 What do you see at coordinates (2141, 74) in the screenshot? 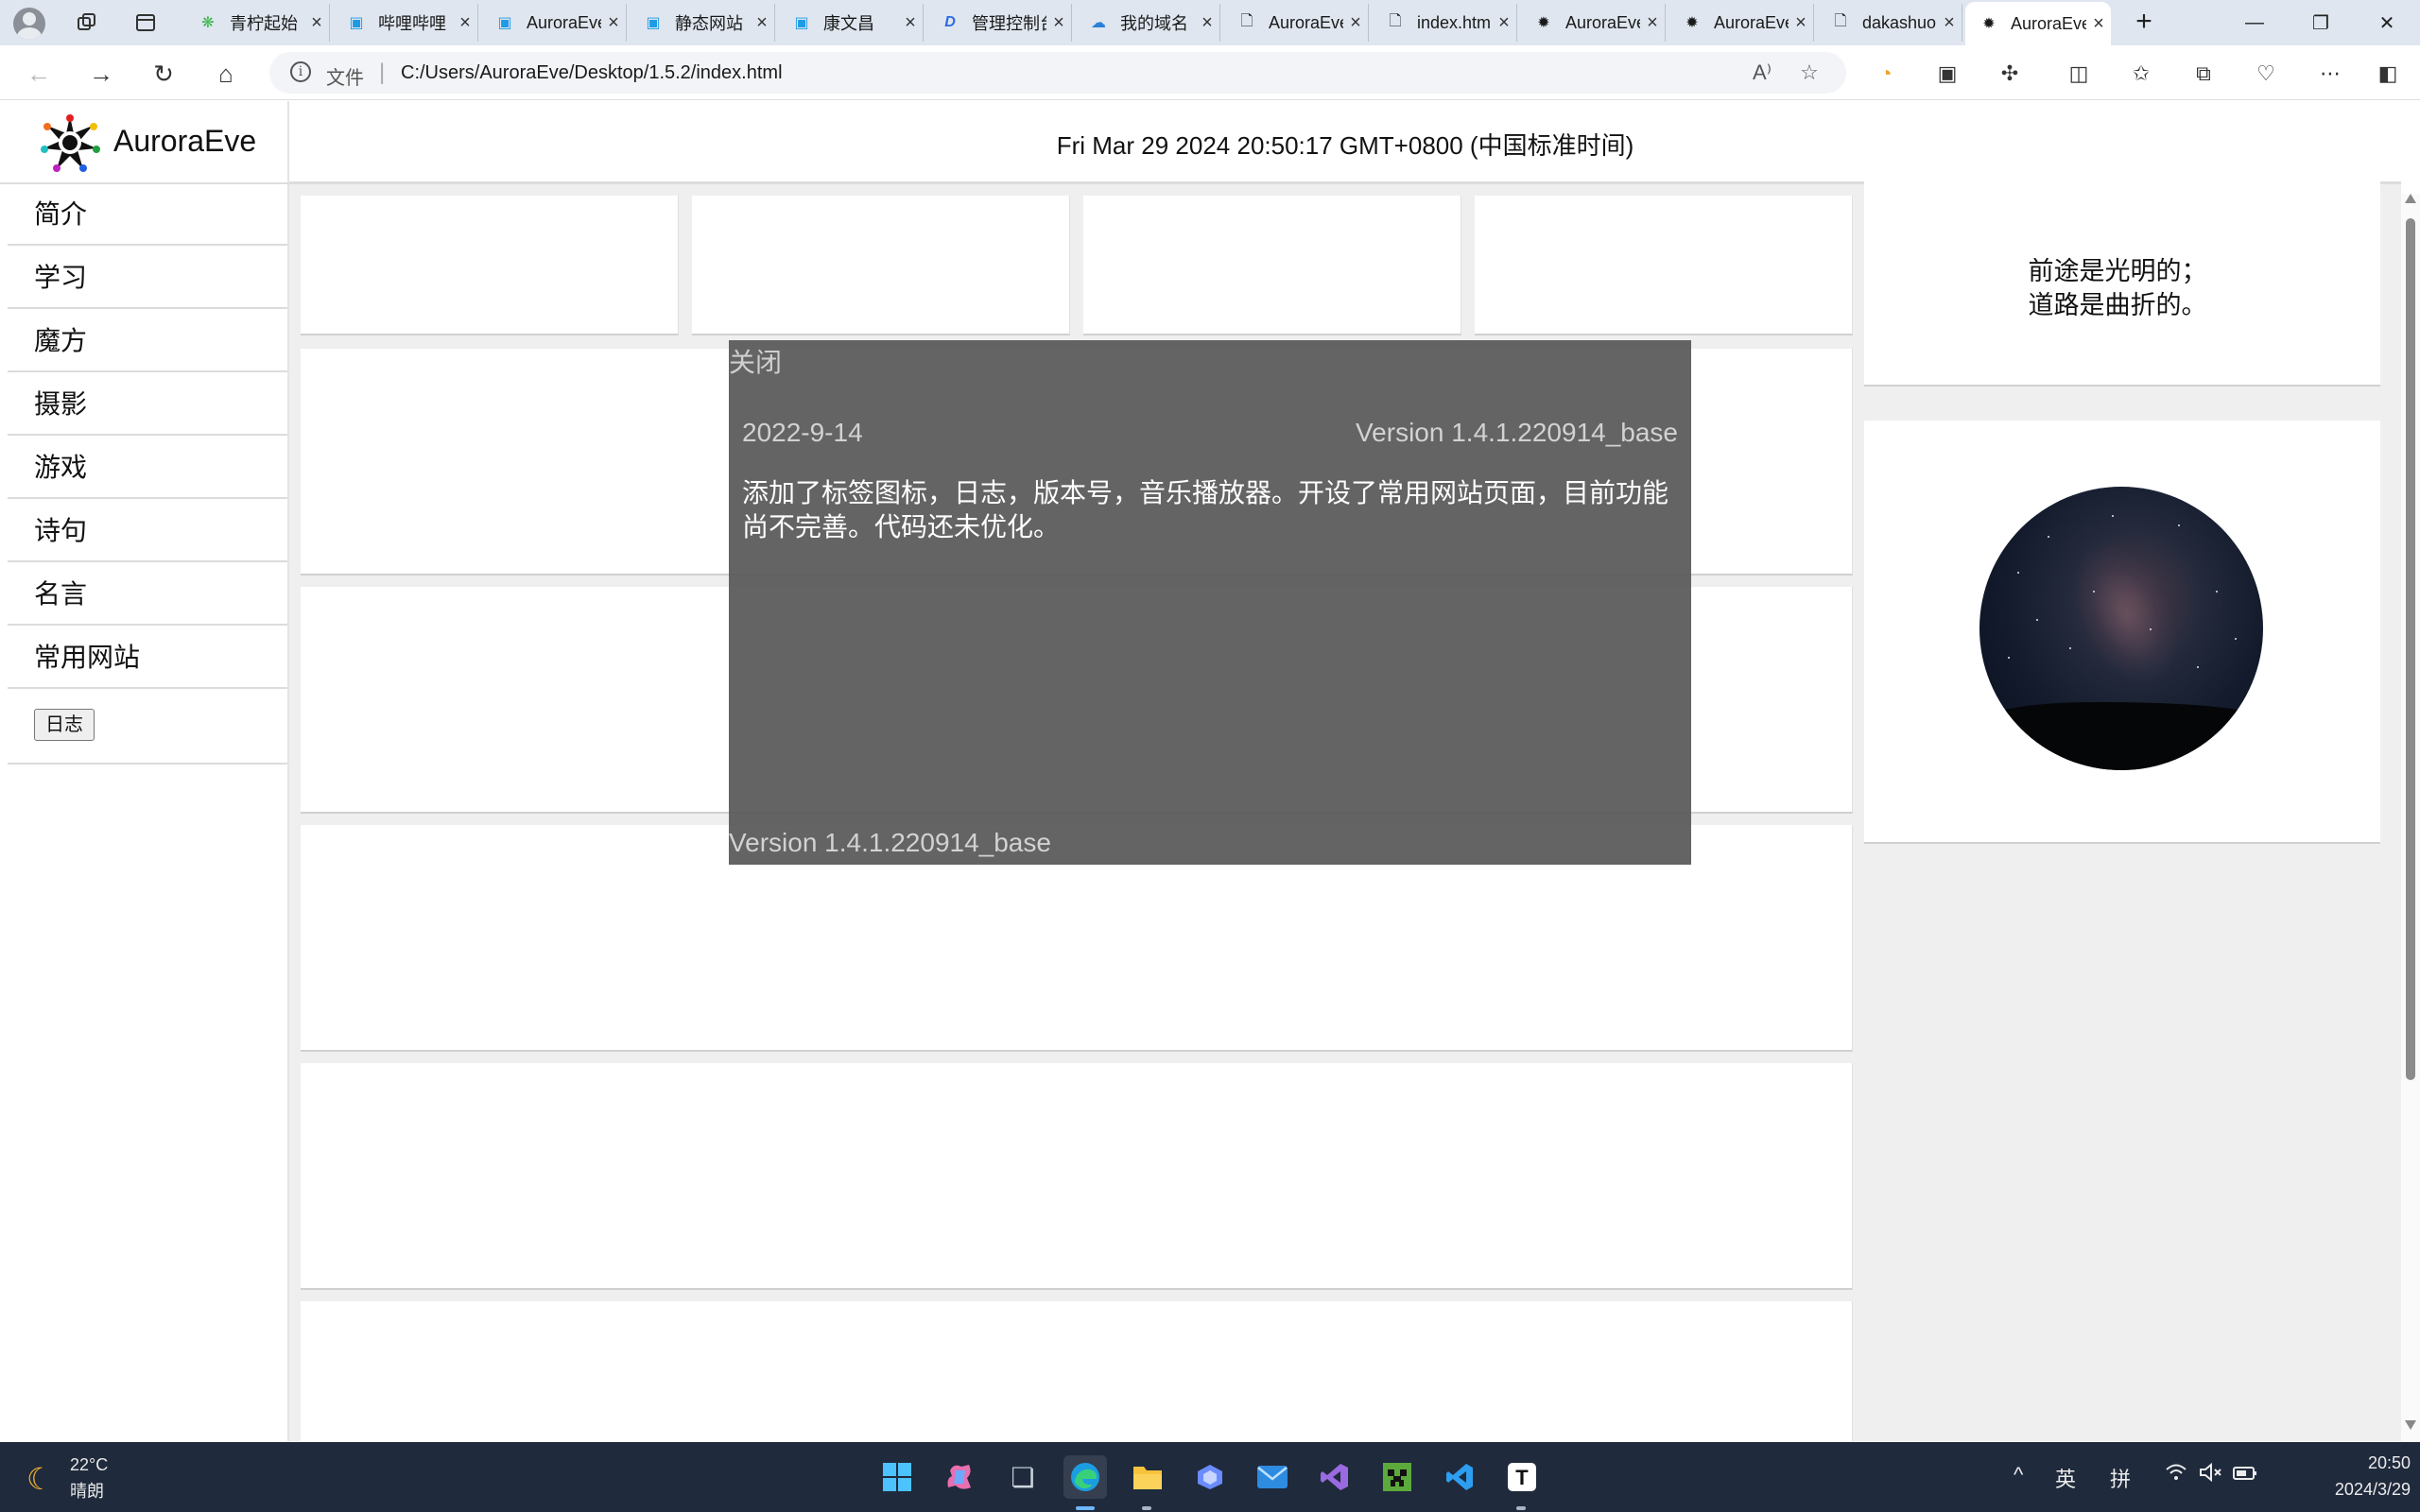
I see `favorites-icon: ✩` at bounding box center [2141, 74].